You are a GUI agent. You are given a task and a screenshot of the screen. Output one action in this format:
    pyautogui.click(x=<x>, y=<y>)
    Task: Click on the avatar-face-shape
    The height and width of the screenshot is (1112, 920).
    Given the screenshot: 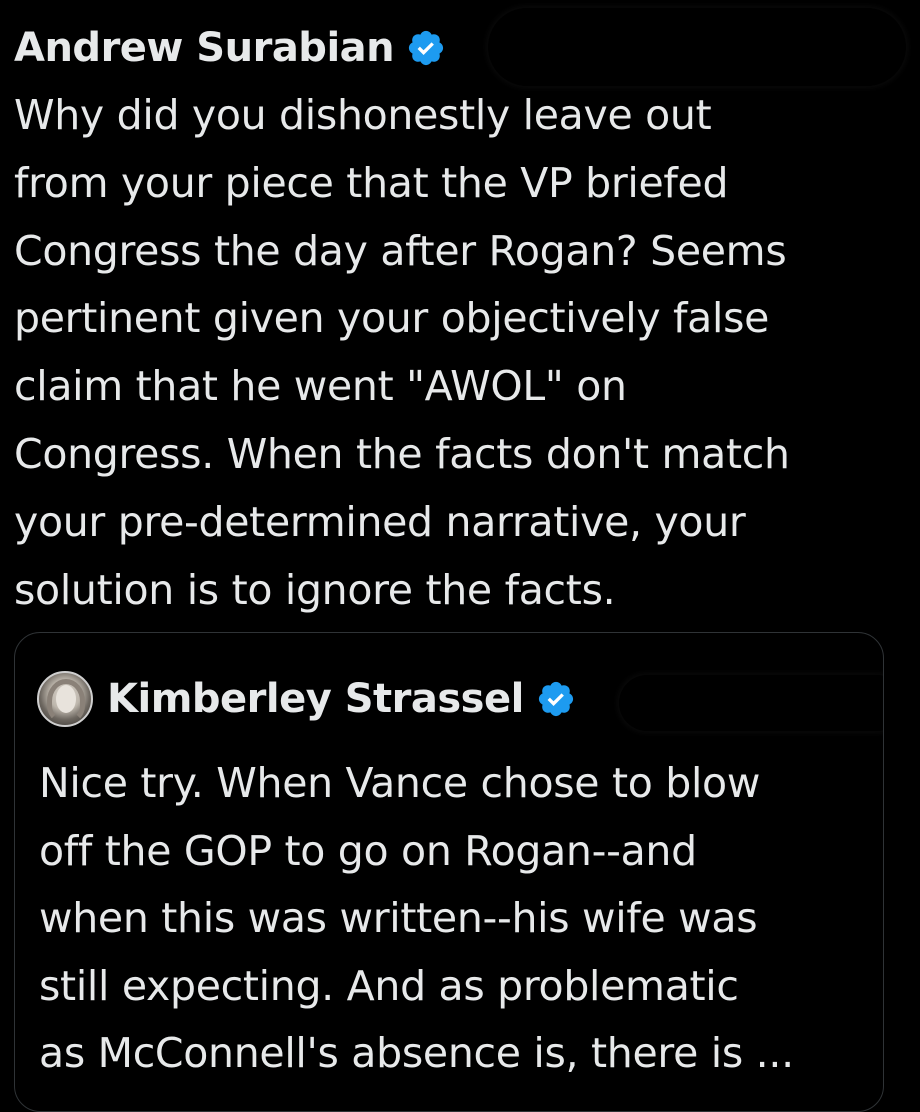 What is the action you would take?
    pyautogui.click(x=66, y=699)
    